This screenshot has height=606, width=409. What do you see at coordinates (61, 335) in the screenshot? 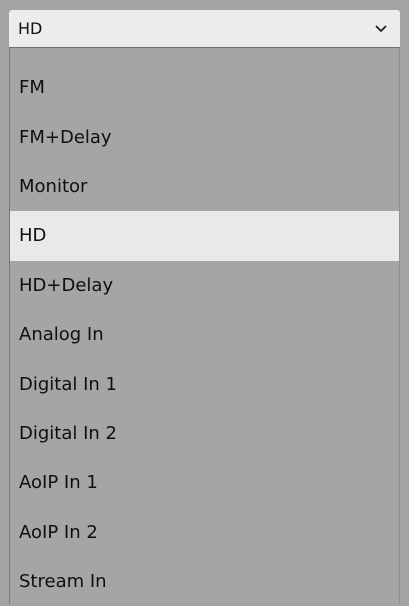
I see `option-label: Analog In` at bounding box center [61, 335].